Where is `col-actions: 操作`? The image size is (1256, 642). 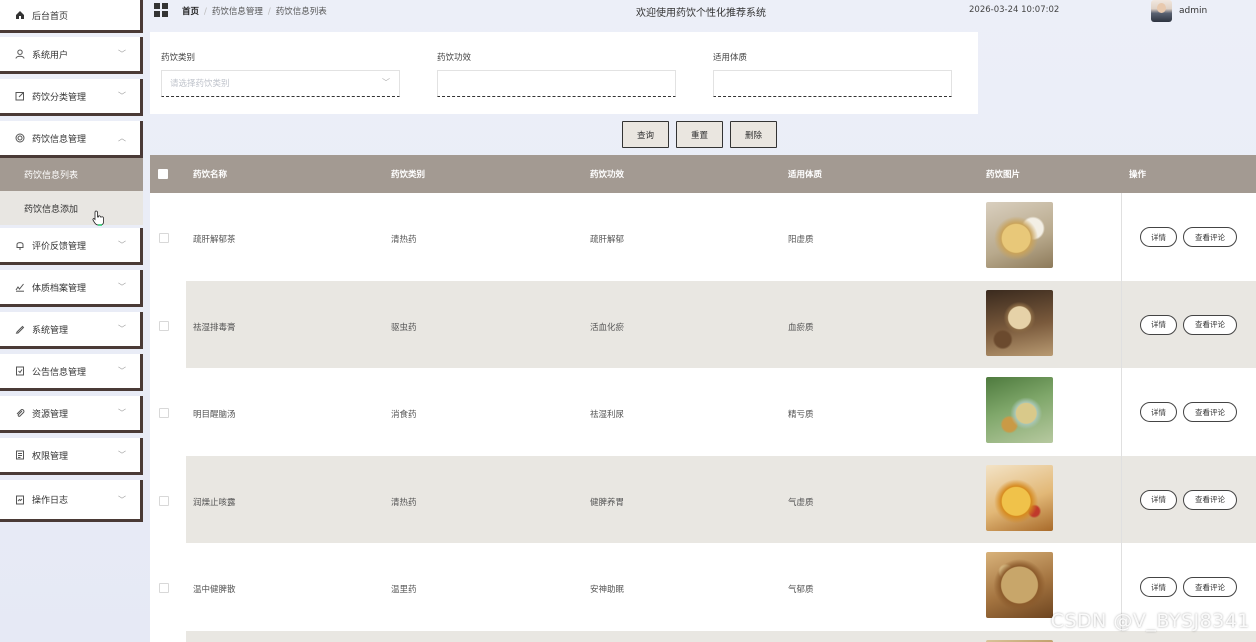 col-actions: 操作 is located at coordinates (1138, 175).